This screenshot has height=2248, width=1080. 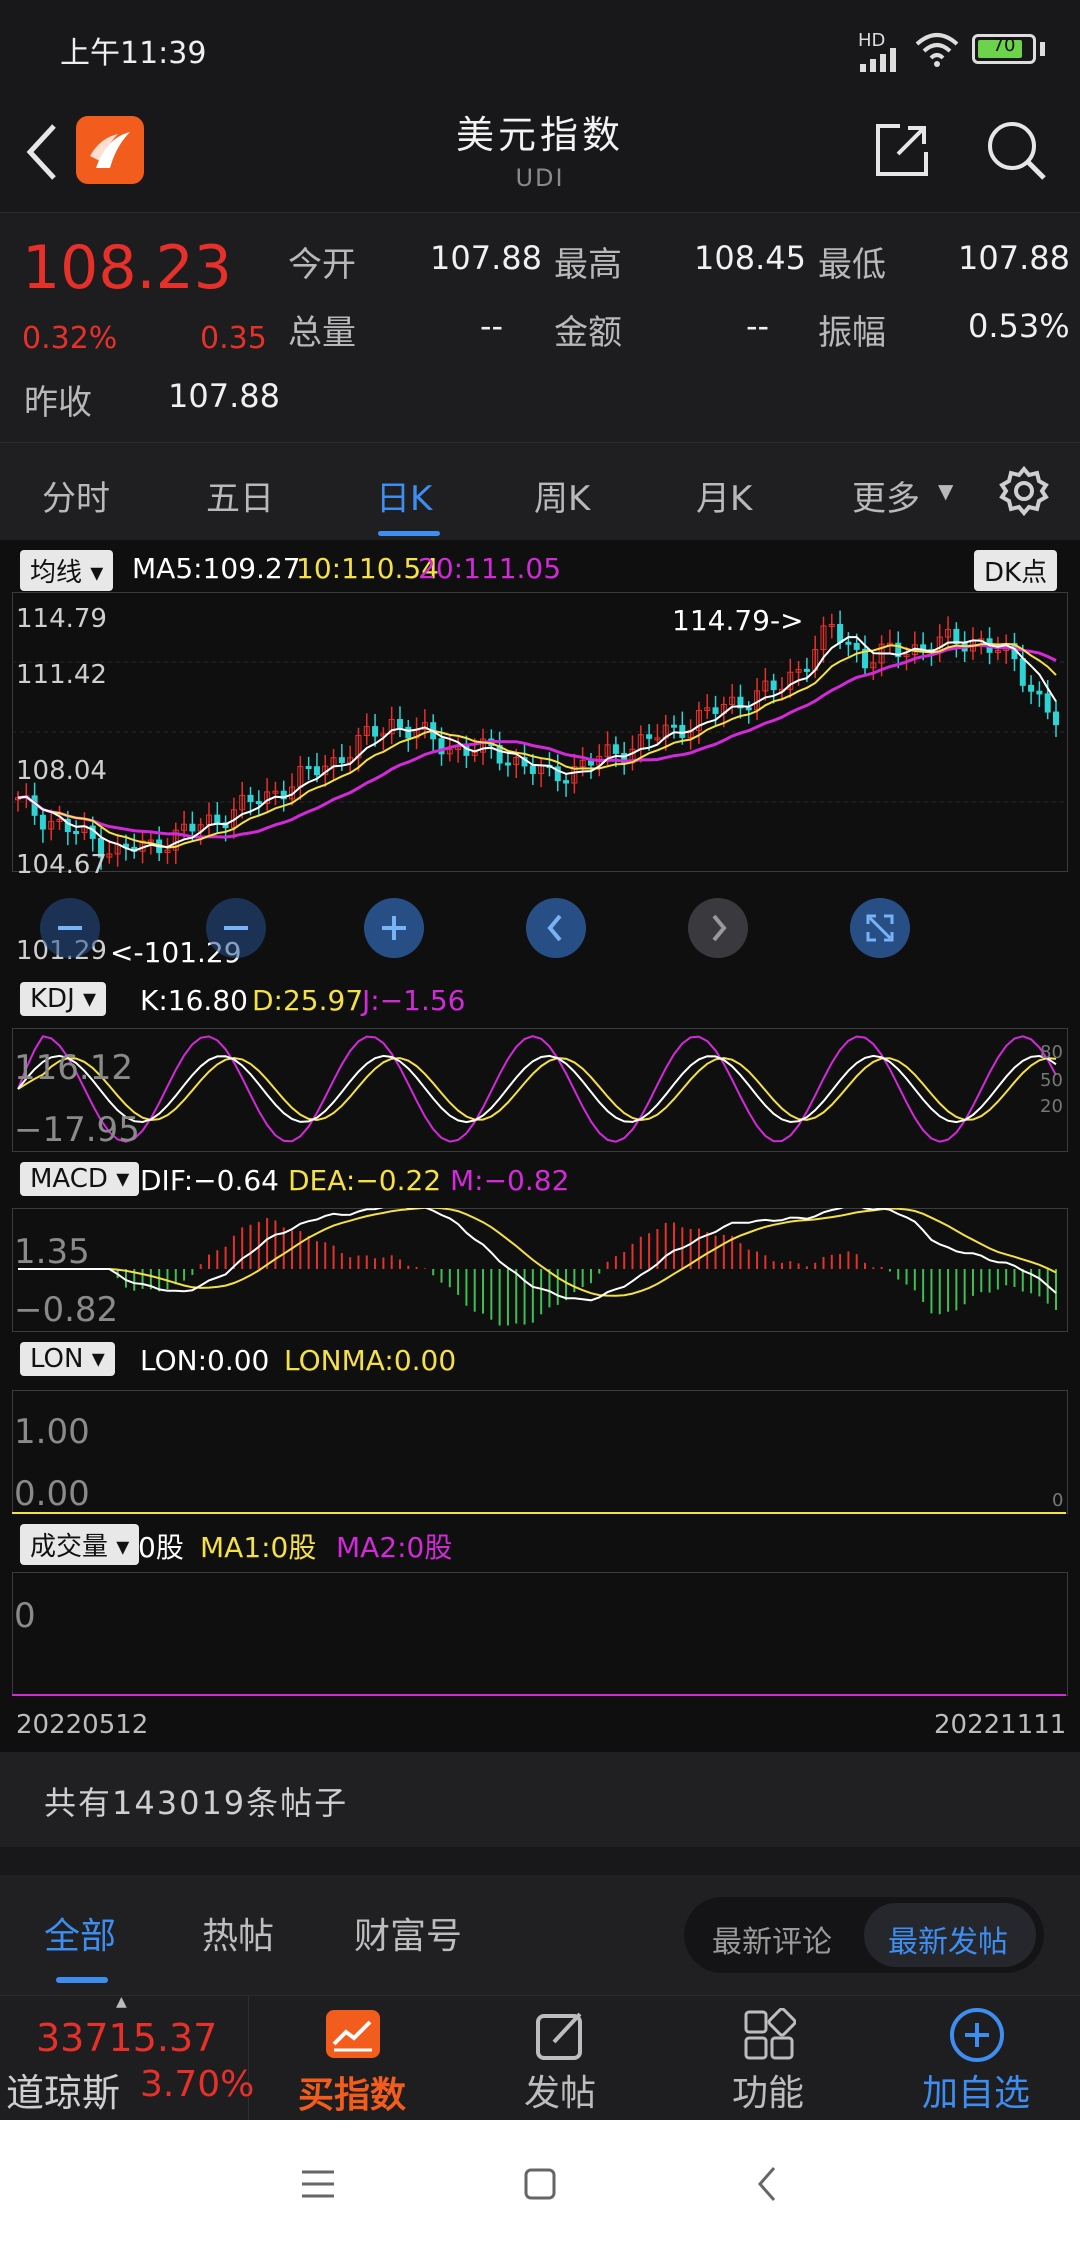 What do you see at coordinates (57, 1359) in the screenshot?
I see `lon-selector-label: LON` at bounding box center [57, 1359].